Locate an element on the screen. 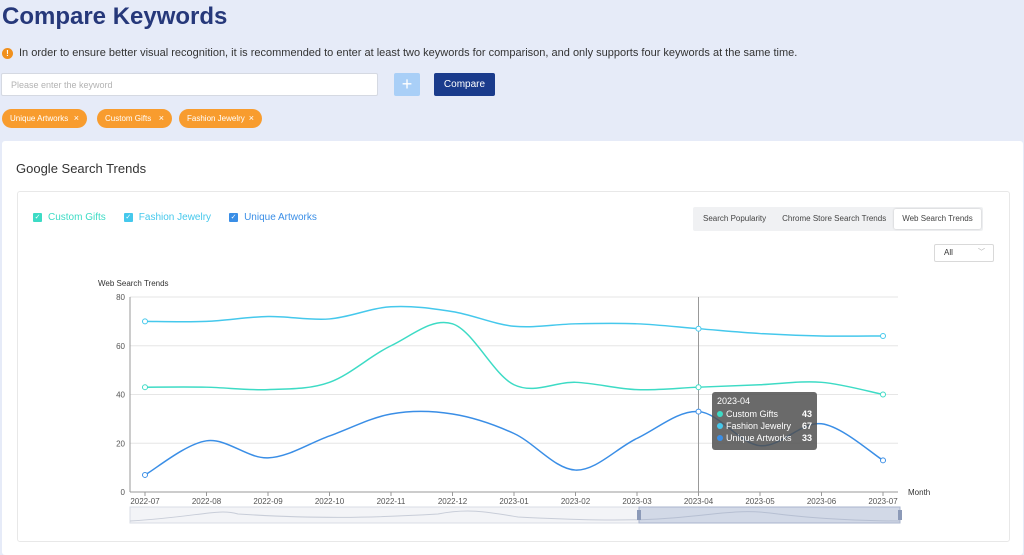  y-tick-label: 40 is located at coordinates (120, 395).